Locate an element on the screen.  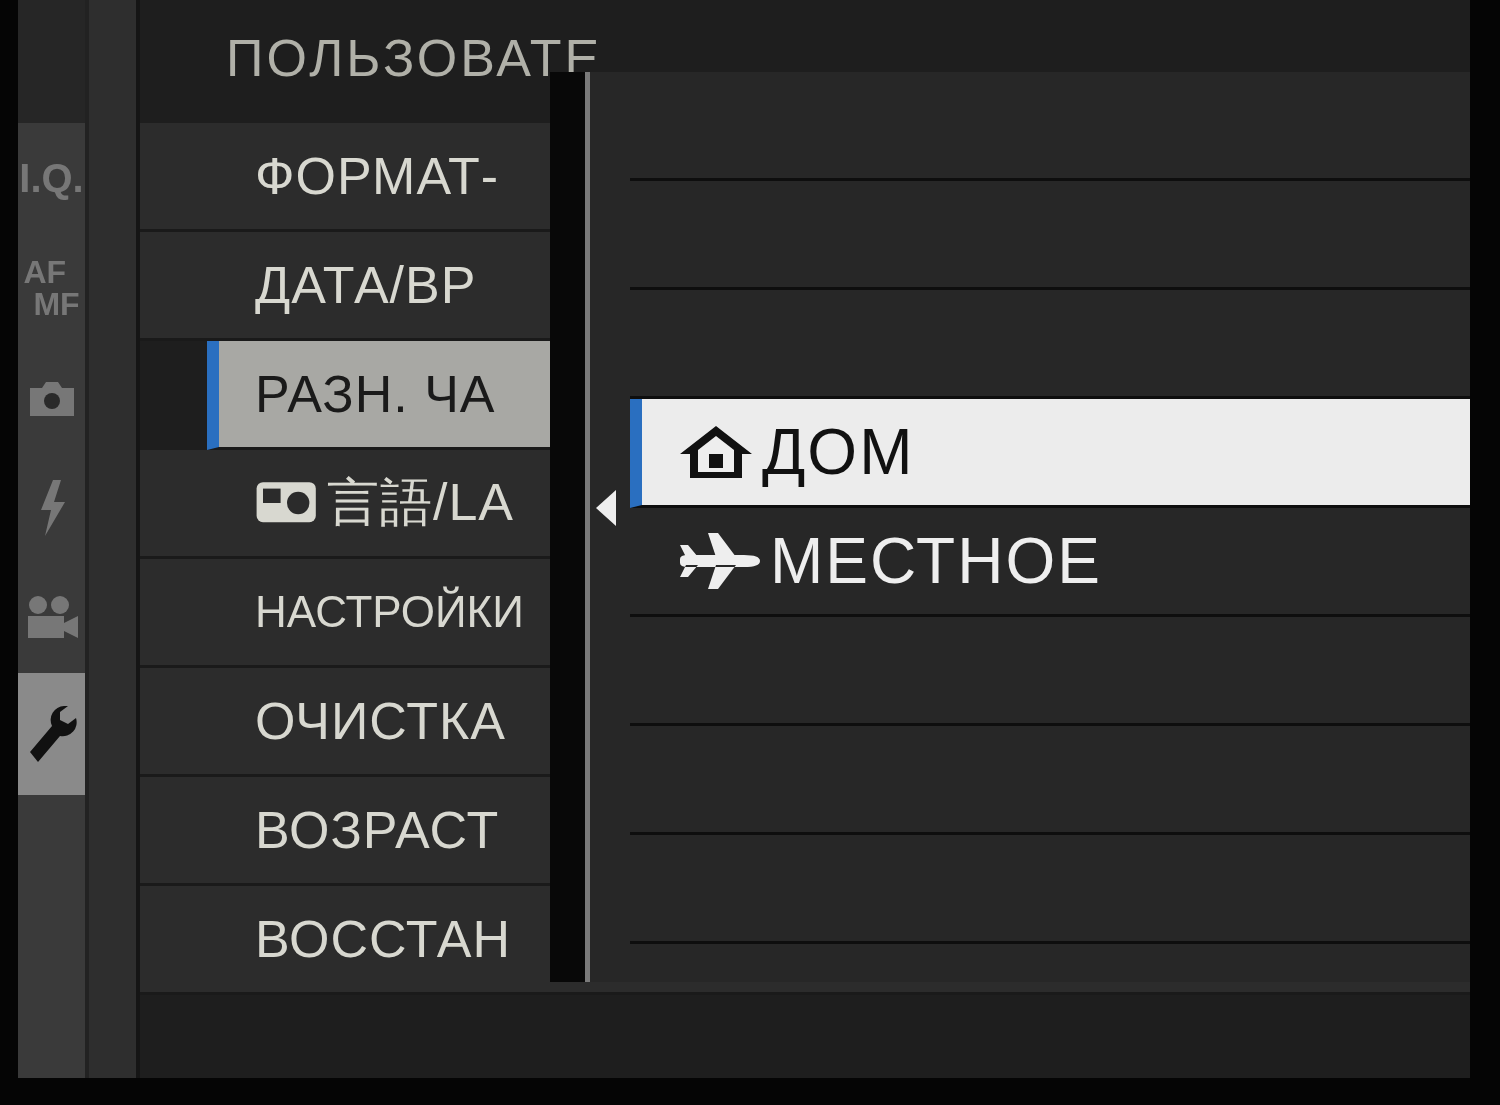
house-icon is located at coordinates (716, 452).